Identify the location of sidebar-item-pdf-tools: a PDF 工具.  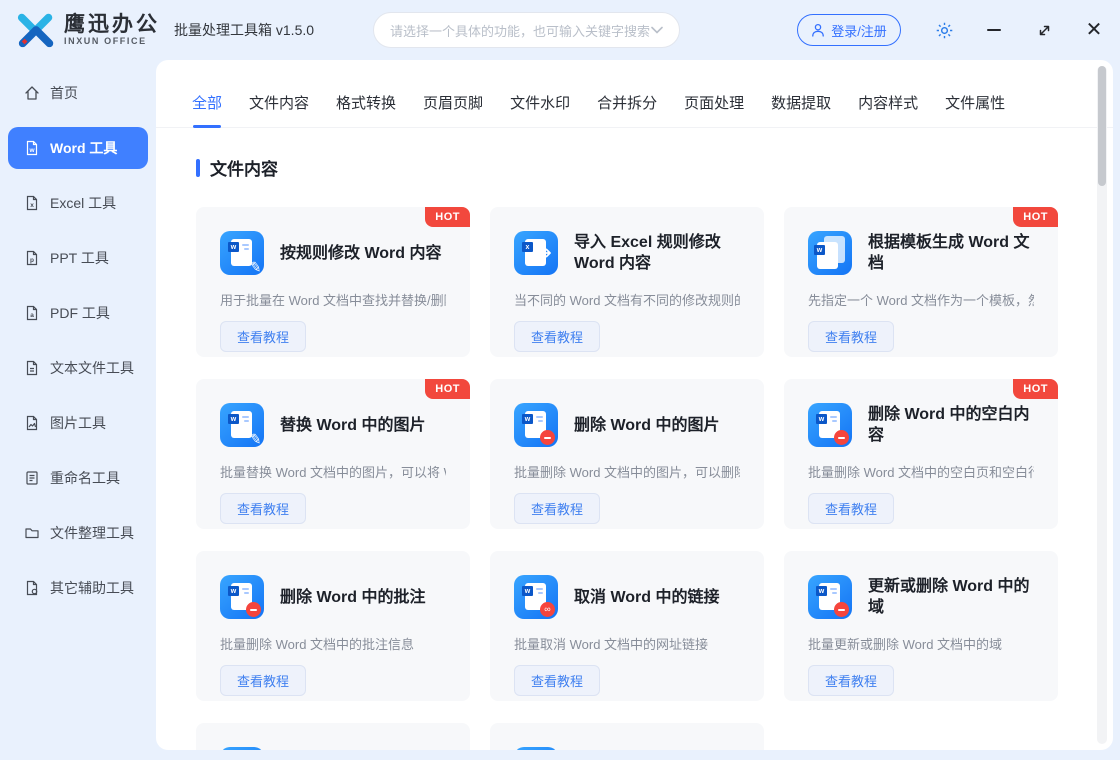
(78, 313).